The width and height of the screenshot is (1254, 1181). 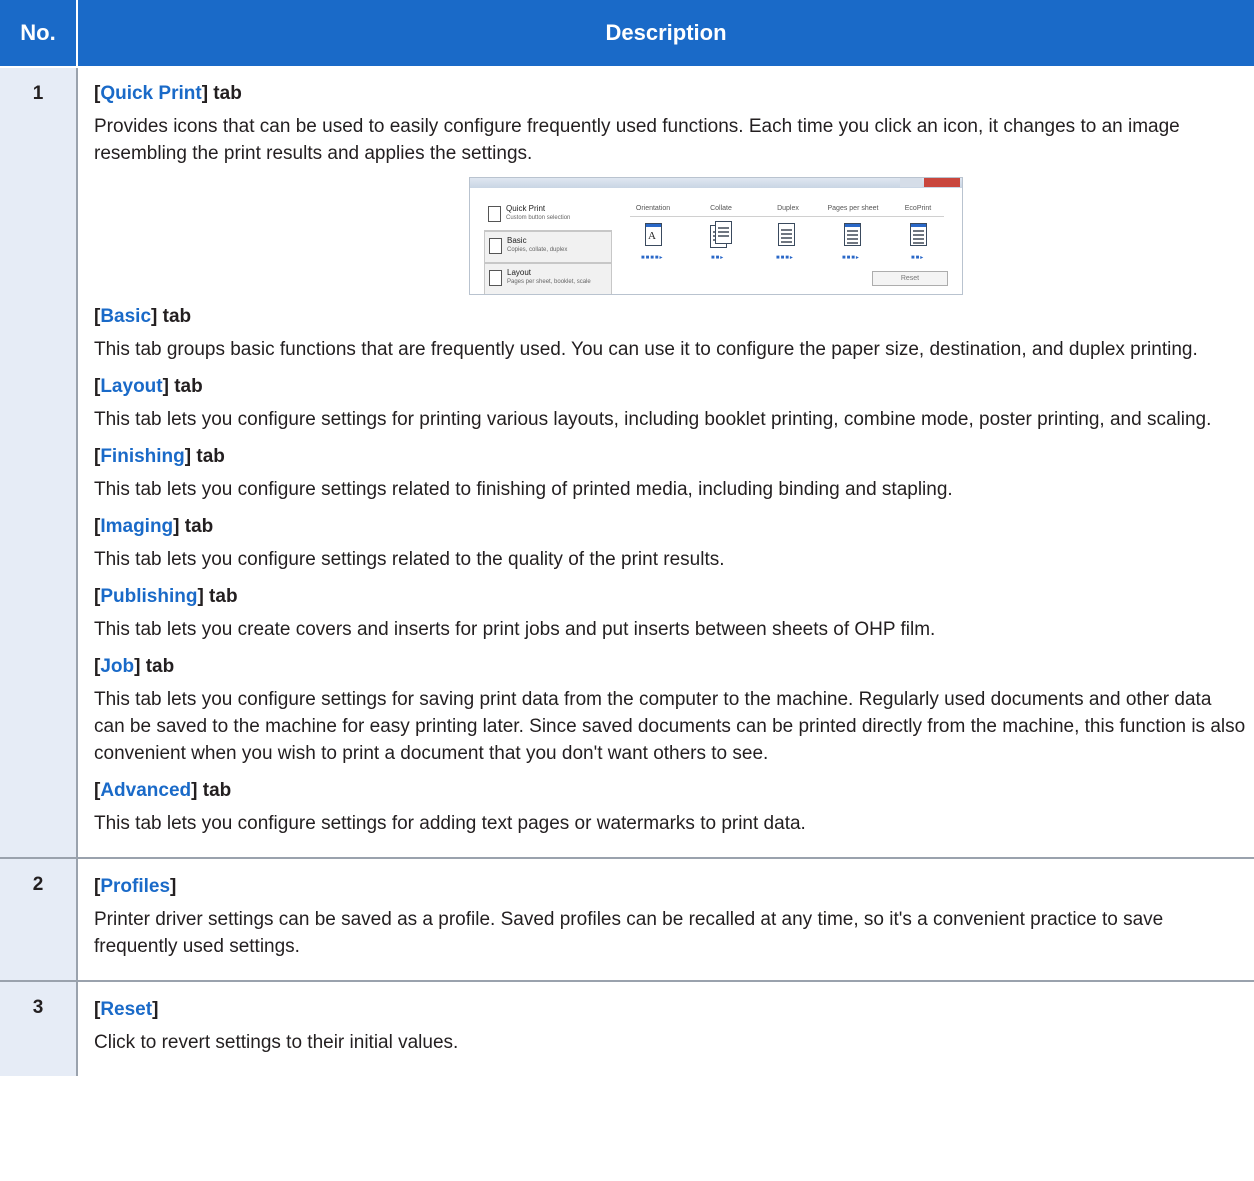 I want to click on item-link: Quick Print, so click(x=150, y=93).